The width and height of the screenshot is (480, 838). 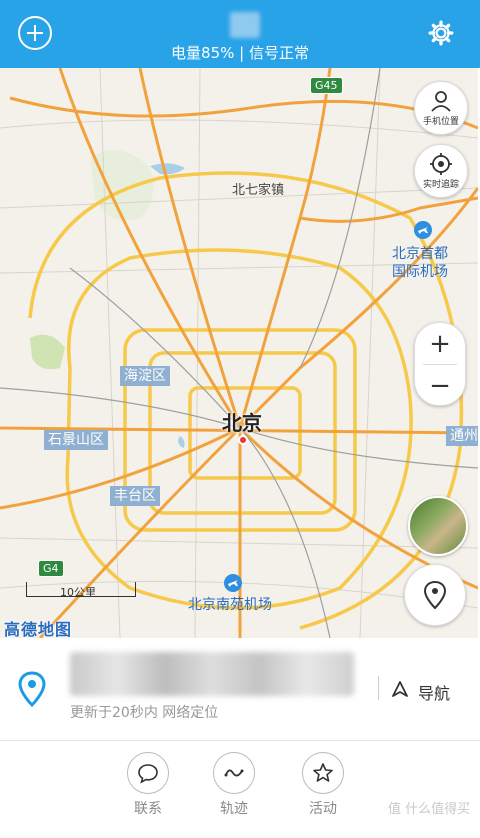 I want to click on watermark: 值 什么值得买, so click(x=429, y=809).